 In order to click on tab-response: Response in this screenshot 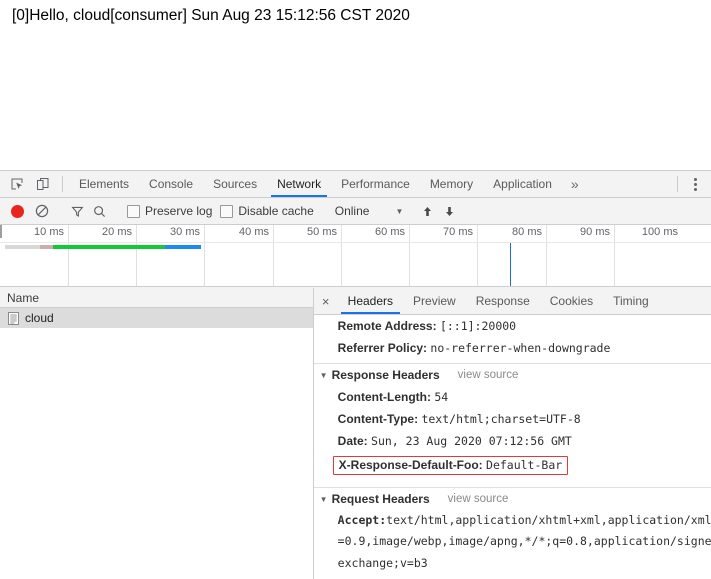, I will do `click(503, 301)`.